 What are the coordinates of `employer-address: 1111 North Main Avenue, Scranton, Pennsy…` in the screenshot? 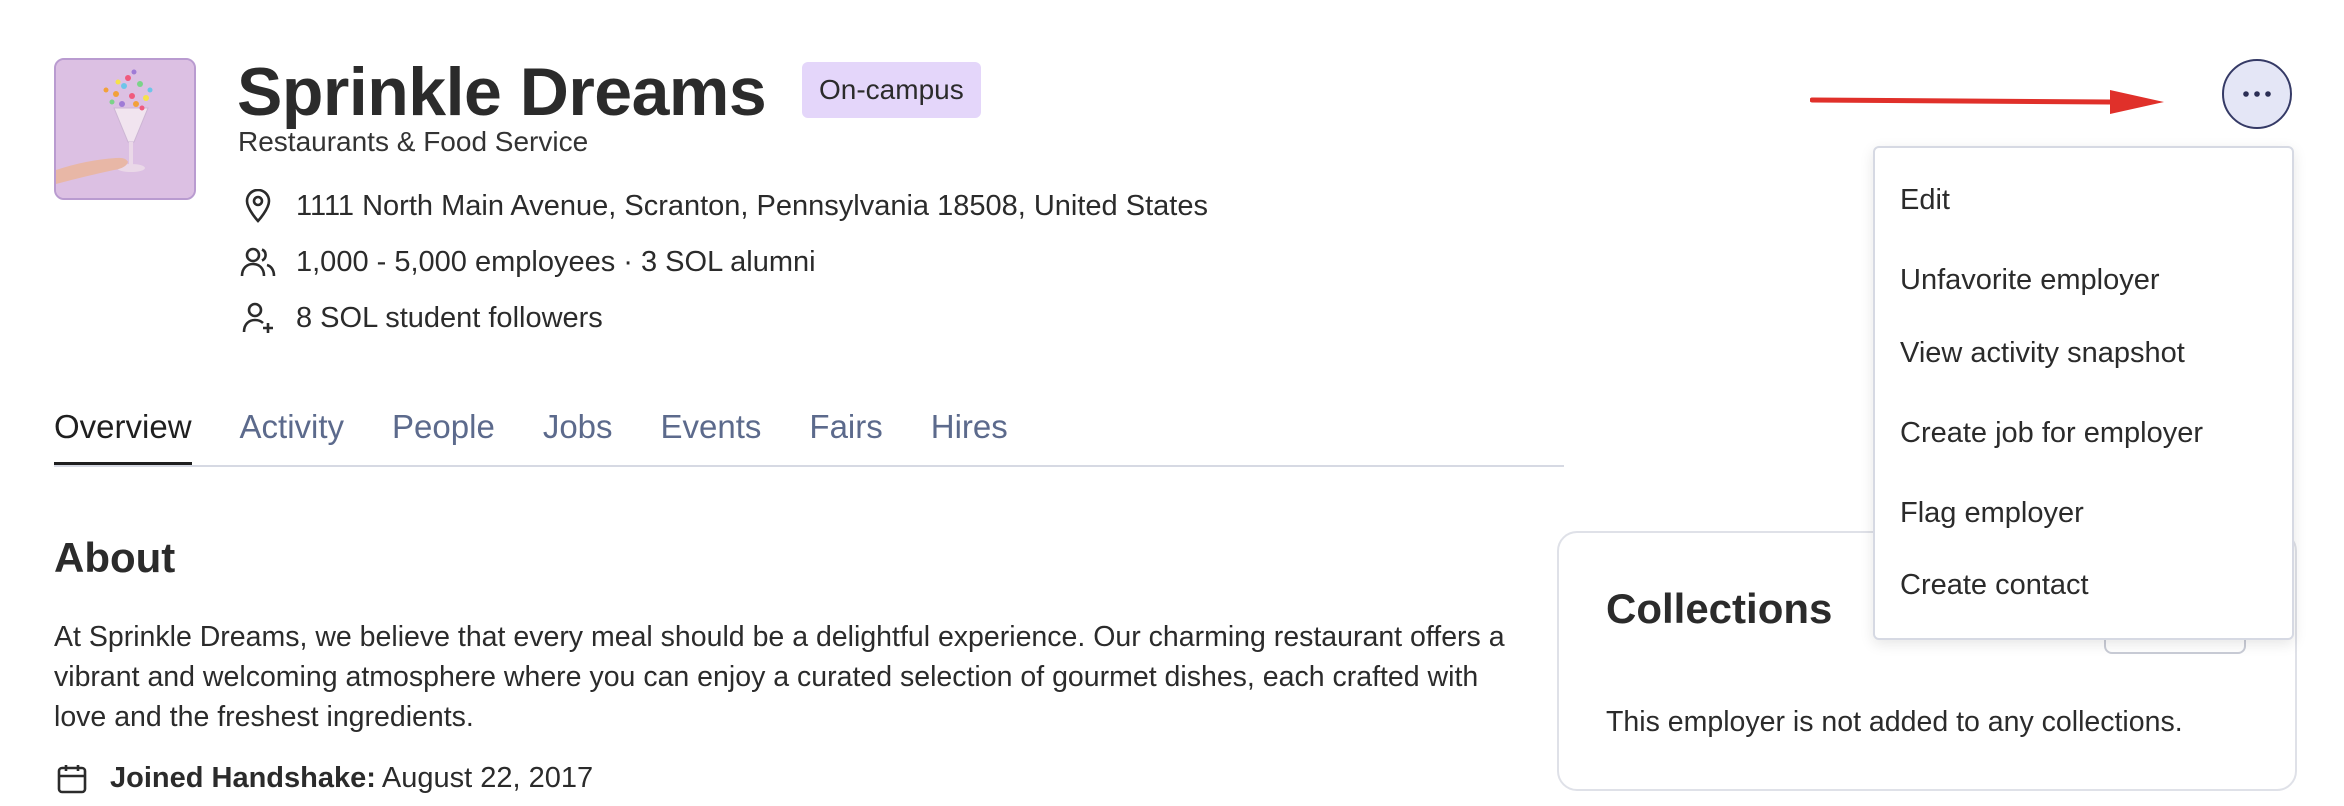 It's located at (752, 205).